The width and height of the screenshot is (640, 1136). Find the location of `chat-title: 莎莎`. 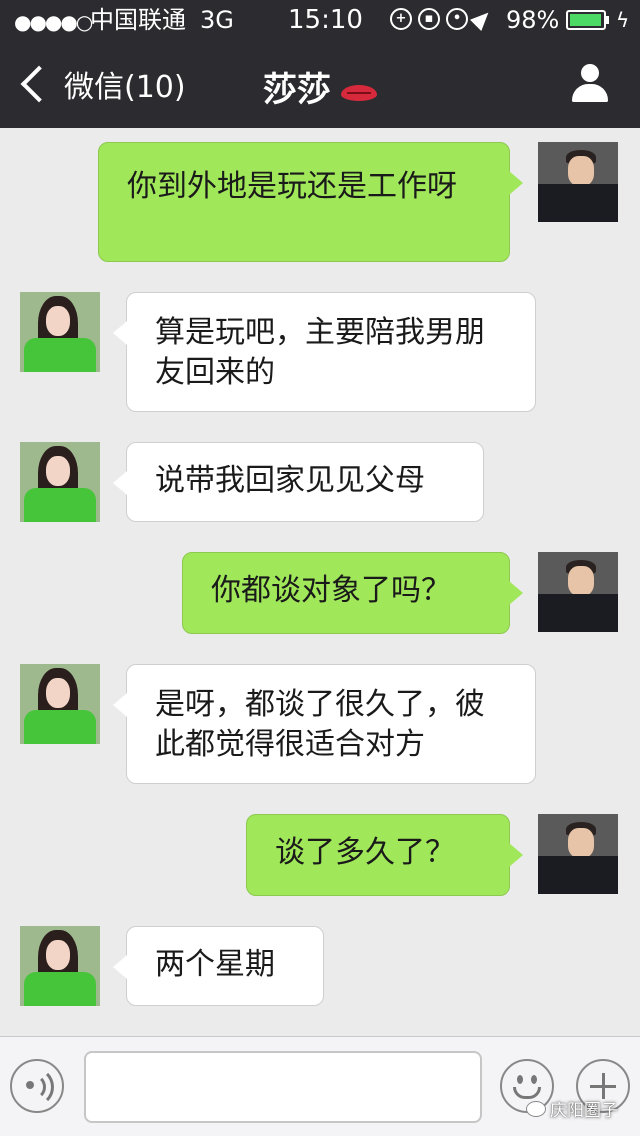

chat-title: 莎莎 is located at coordinates (320, 86).